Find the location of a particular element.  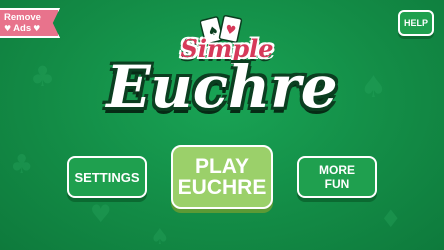

logo-title: Euchre is located at coordinates (222, 87).